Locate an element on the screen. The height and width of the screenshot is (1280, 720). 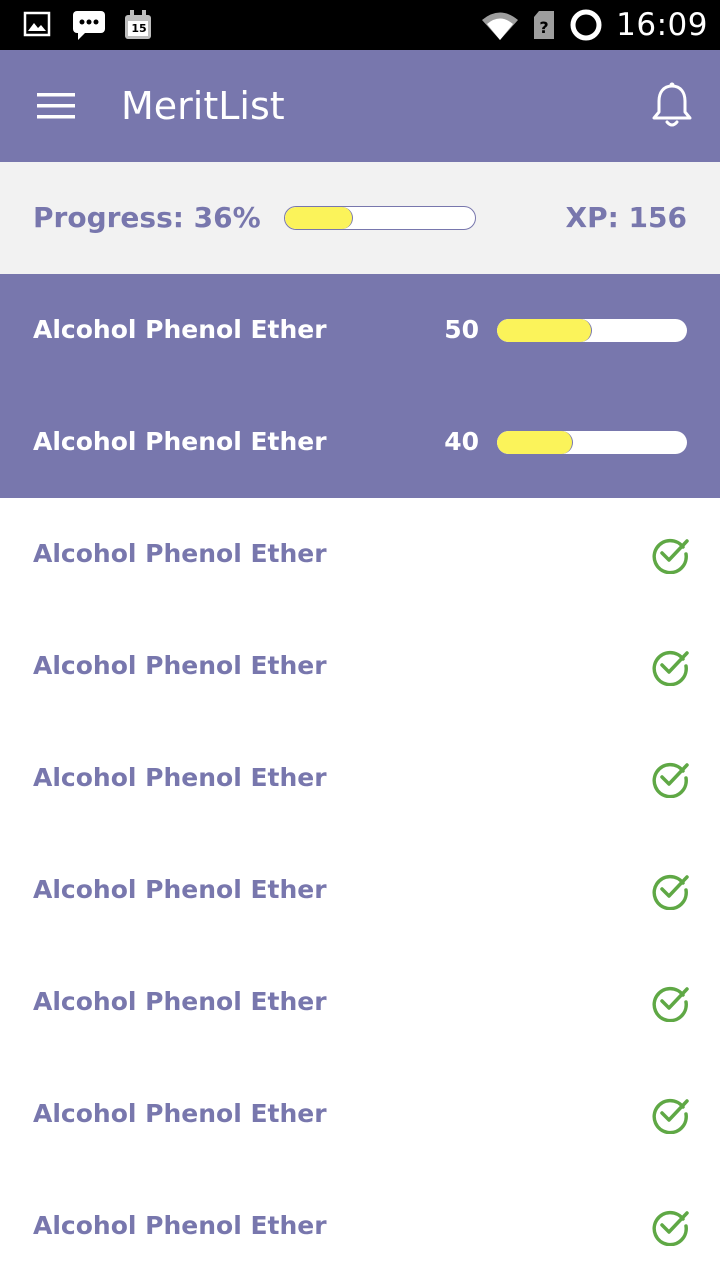
topic-score: 40 is located at coordinates (461, 441).